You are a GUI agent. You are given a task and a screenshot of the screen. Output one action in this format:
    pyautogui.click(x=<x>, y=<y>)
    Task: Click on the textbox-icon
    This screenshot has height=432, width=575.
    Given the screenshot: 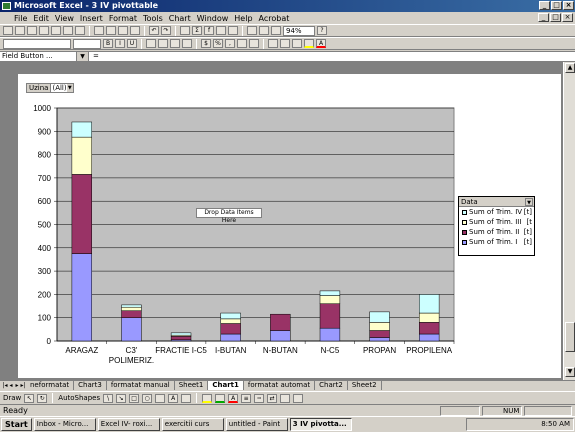 What is the action you would take?
    pyautogui.click(x=160, y=398)
    